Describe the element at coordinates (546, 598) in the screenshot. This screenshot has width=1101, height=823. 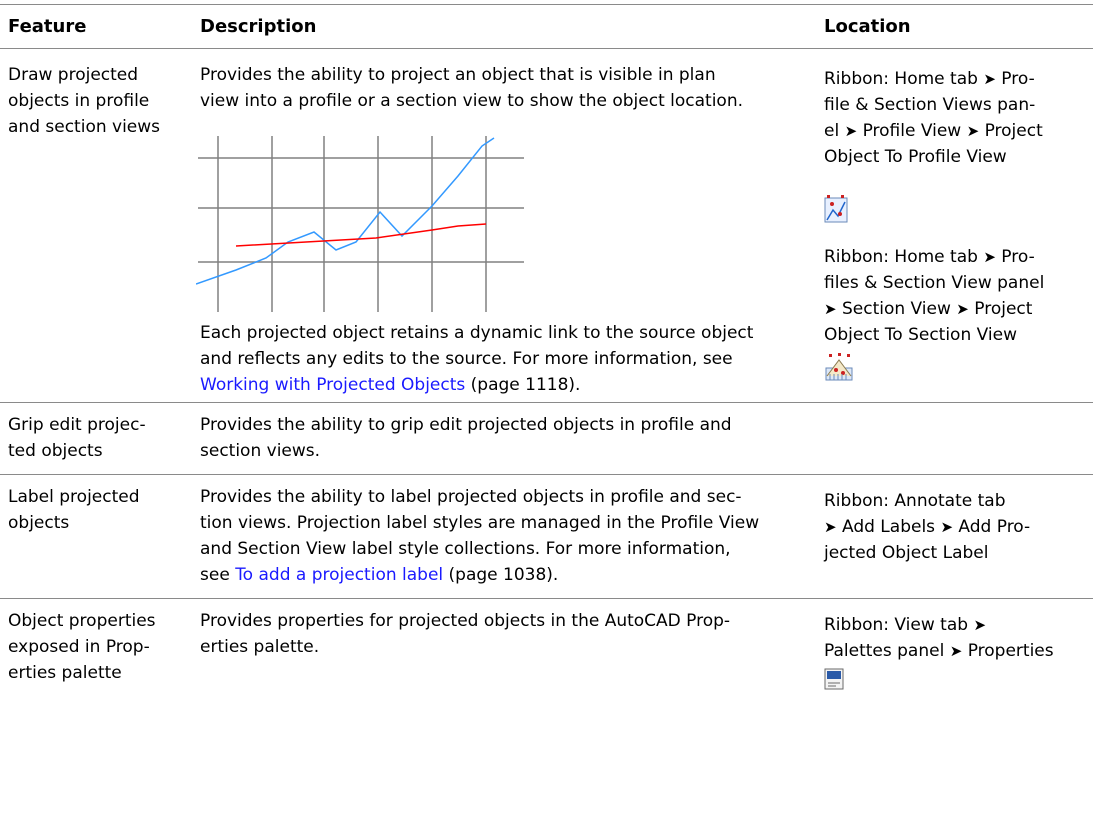
I see `row3-rule` at that location.